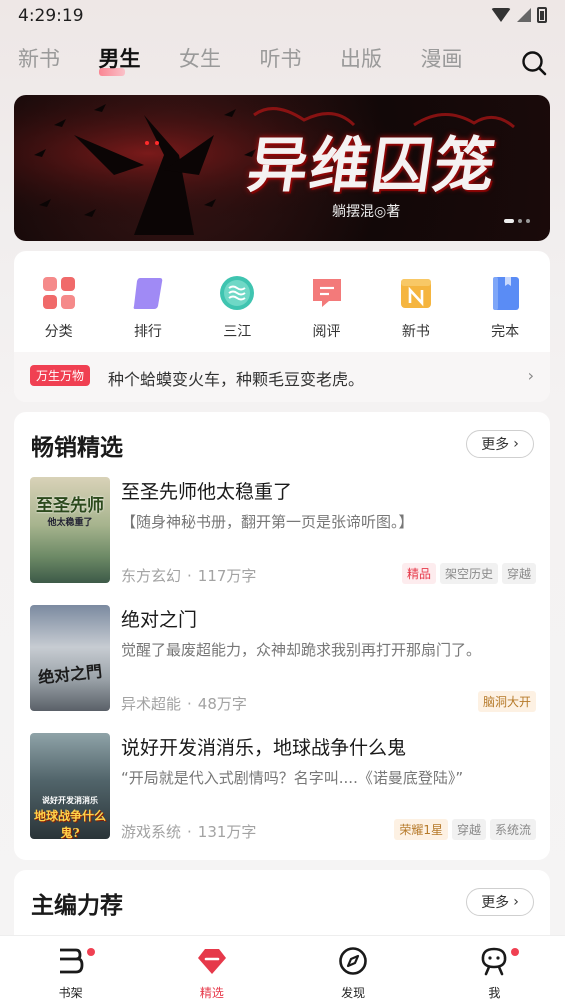 The height and width of the screenshot is (1004, 565). I want to click on book-tag: 穿越, so click(468, 829).